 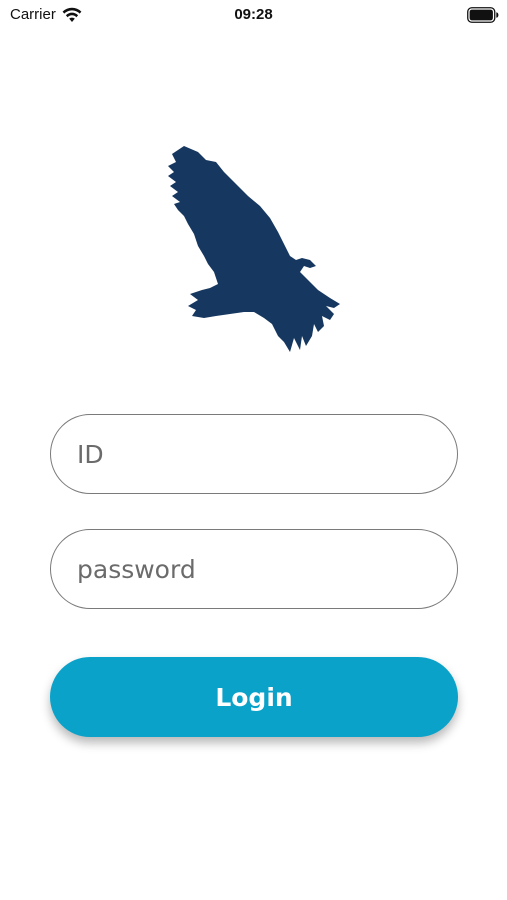 What do you see at coordinates (254, 249) in the screenshot?
I see `eagle-logo-icon` at bounding box center [254, 249].